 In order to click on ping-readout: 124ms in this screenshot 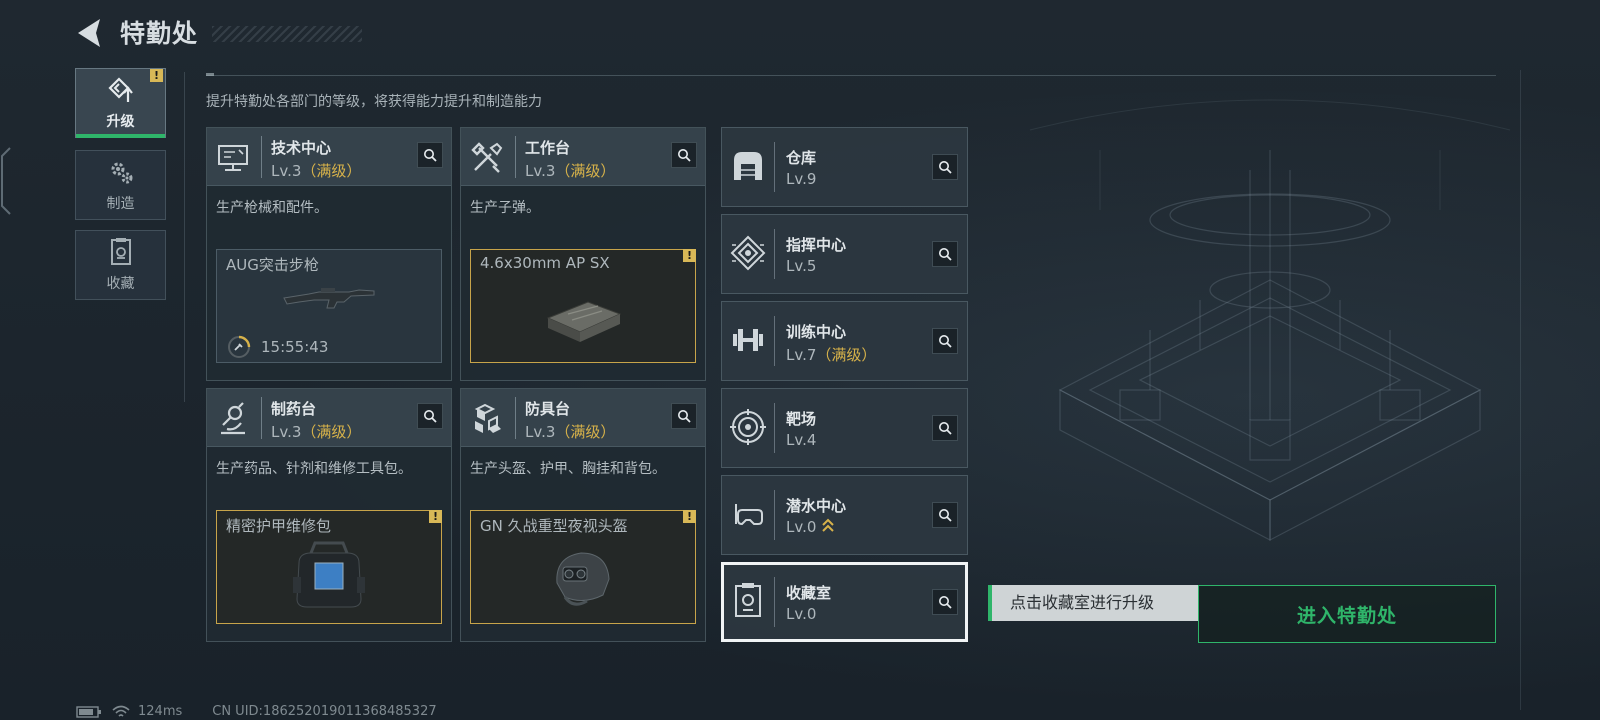, I will do `click(160, 711)`.